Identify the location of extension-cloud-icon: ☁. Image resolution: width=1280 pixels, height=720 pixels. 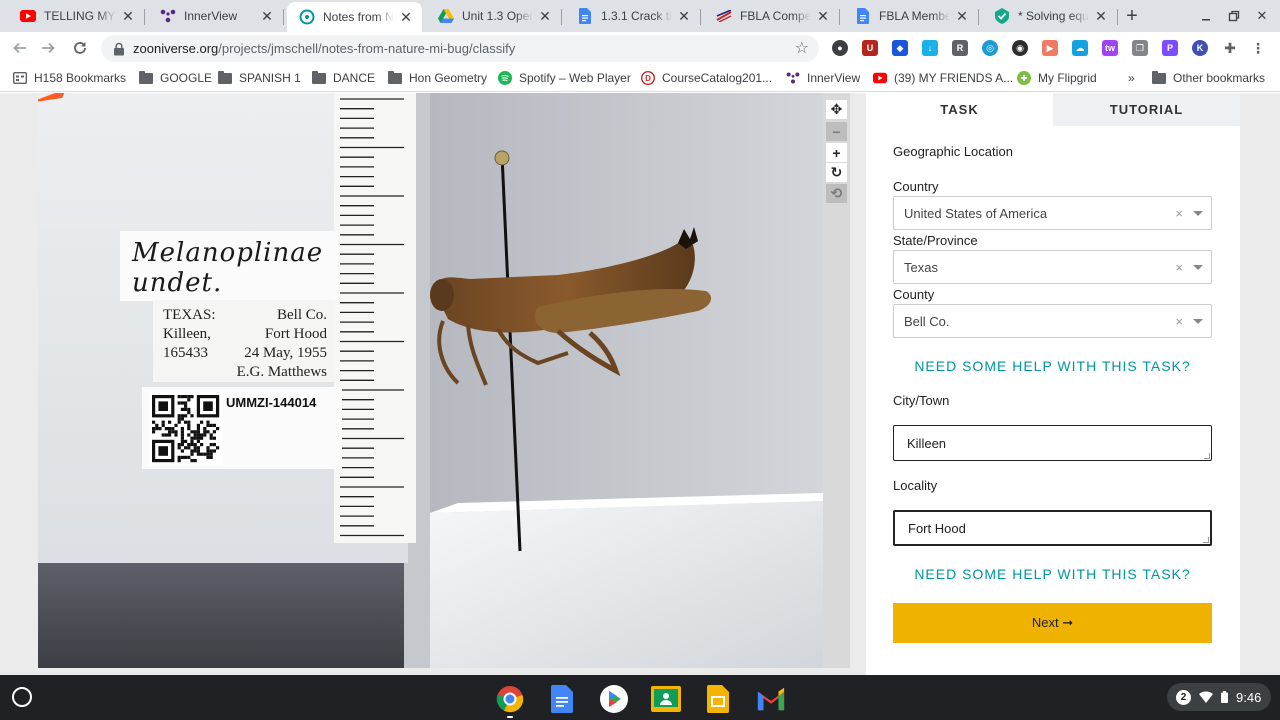
(1080, 48).